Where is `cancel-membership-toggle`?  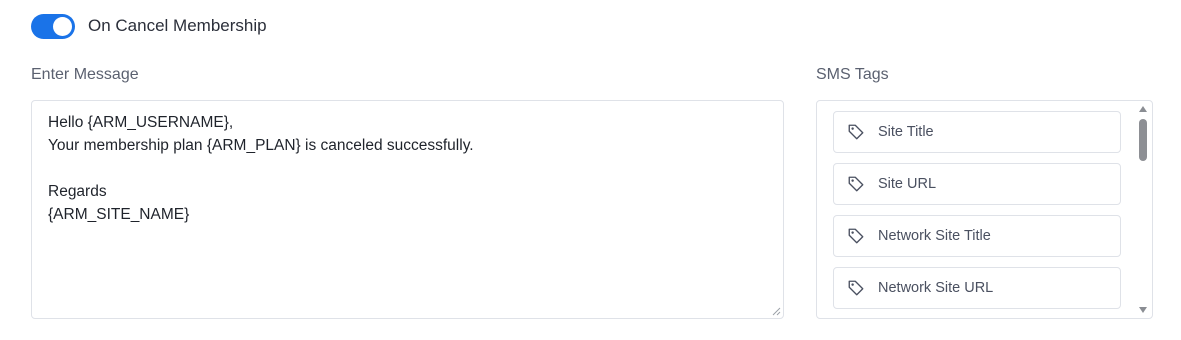 cancel-membership-toggle is located at coordinates (53, 26).